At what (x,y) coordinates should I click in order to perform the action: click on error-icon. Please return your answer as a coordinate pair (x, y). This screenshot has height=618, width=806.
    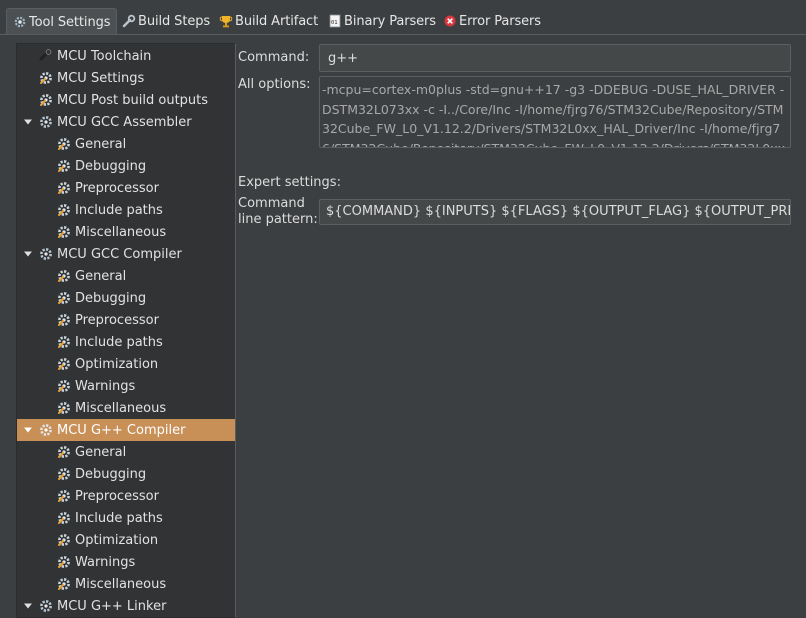
    Looking at the image, I should click on (450, 21).